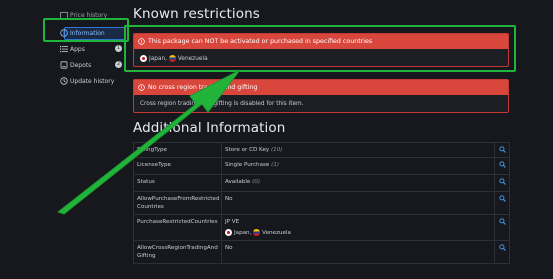 This screenshot has height=279, width=553. Describe the element at coordinates (93, 49) in the screenshot. I see `sidebar-item-apps: Apps 1` at that location.